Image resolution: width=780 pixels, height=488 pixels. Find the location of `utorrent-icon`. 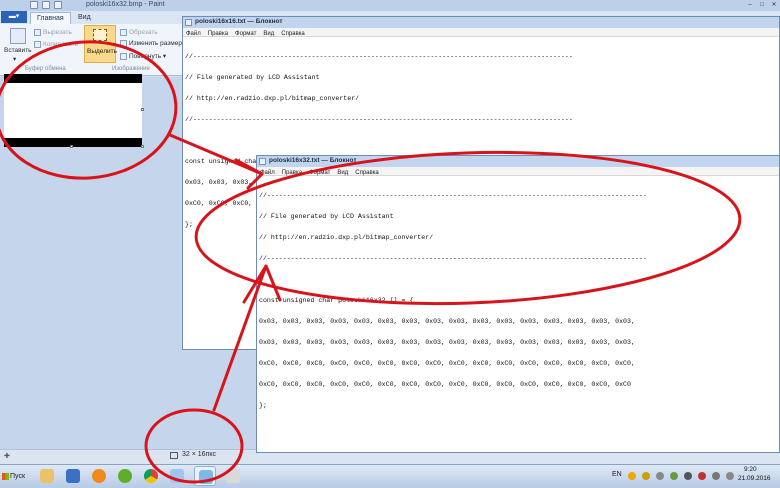

utorrent-icon is located at coordinates (125, 476).